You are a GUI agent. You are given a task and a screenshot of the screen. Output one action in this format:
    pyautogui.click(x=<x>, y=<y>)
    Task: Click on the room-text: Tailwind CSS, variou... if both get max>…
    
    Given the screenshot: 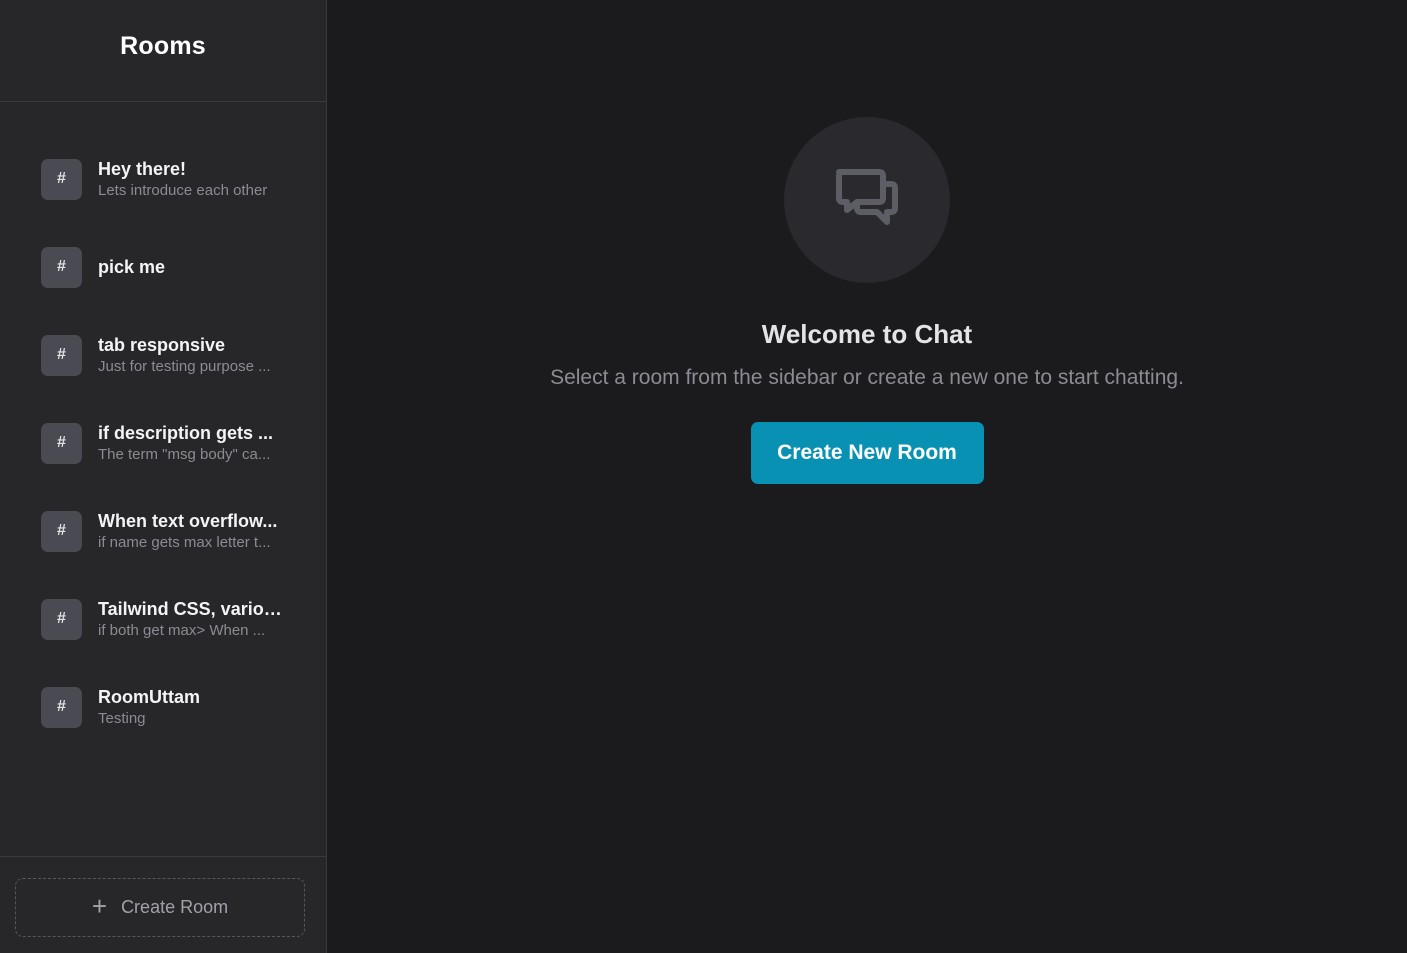 What is the action you would take?
    pyautogui.click(x=190, y=619)
    